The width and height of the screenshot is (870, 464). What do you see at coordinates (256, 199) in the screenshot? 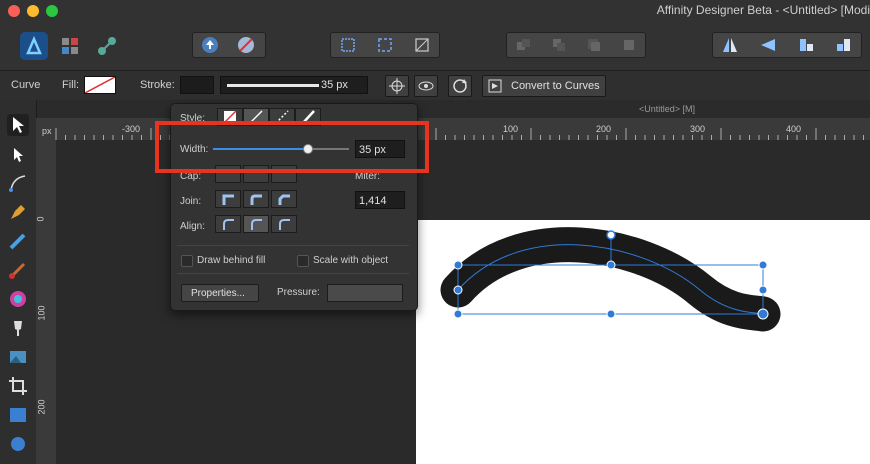
I see `join-round-button` at bounding box center [256, 199].